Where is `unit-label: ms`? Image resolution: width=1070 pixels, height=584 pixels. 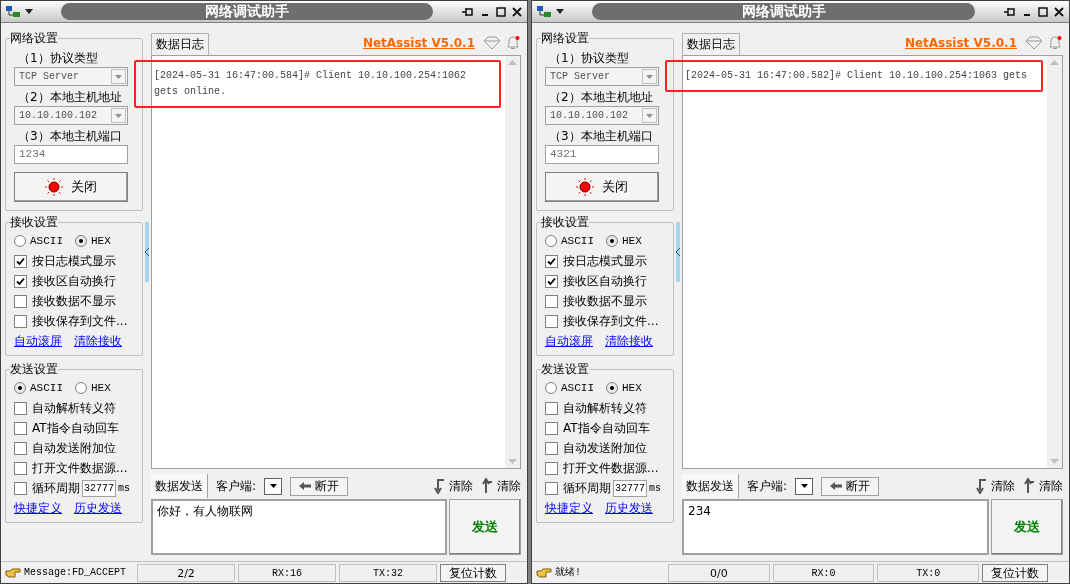 unit-label: ms is located at coordinates (124, 488).